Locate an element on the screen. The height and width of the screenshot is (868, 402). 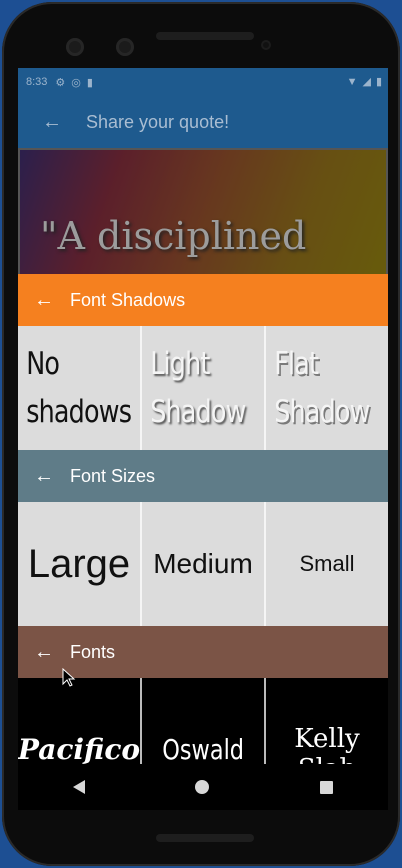
nav-back-icon is located at coordinates (79, 787).